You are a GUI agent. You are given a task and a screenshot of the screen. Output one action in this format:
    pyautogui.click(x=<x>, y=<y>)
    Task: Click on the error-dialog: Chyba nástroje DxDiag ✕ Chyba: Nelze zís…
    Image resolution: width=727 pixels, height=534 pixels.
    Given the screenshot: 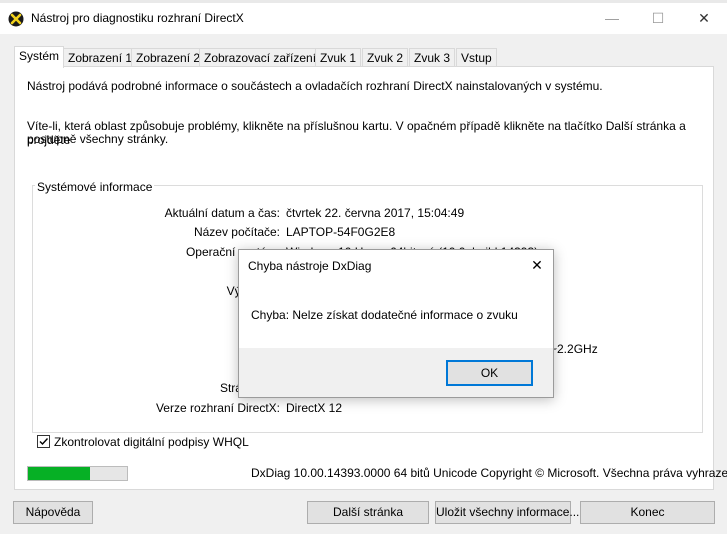 What is the action you would take?
    pyautogui.click(x=396, y=323)
    